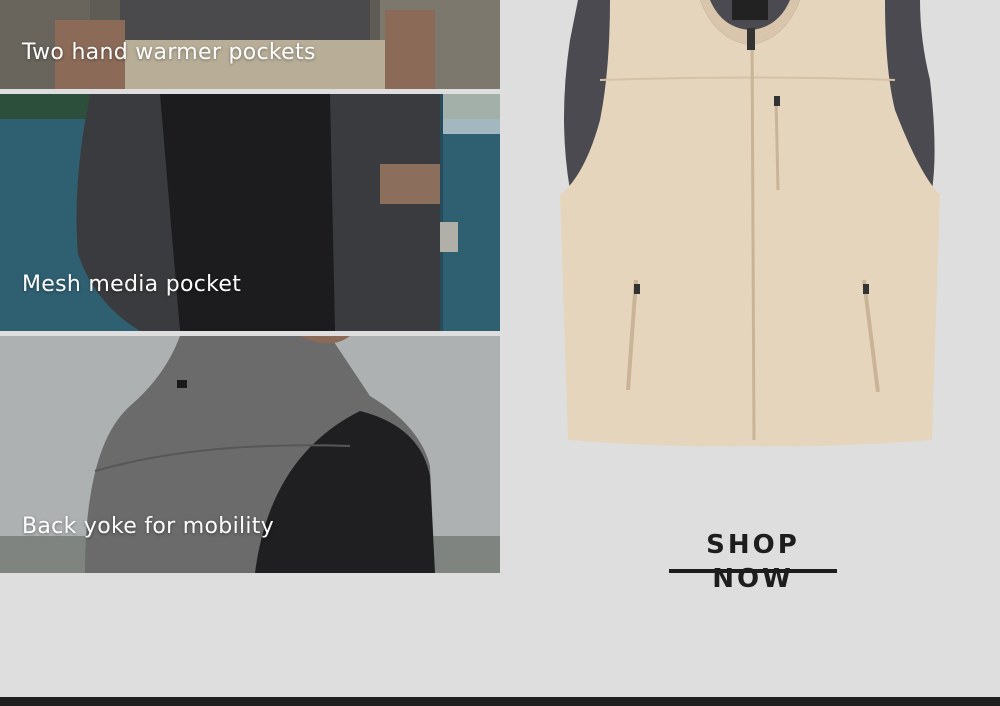 The width and height of the screenshot is (1000, 706). Describe the element at coordinates (753, 561) in the screenshot. I see `shop-now-button: SHOP NOW` at that location.